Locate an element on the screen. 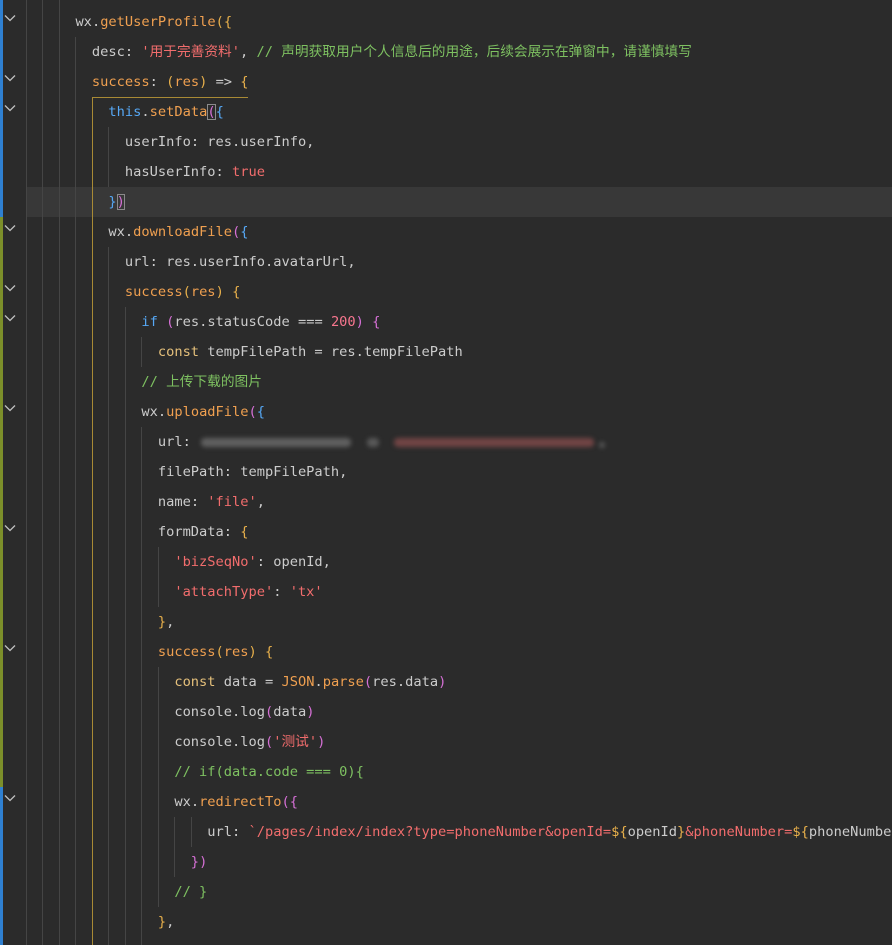 The width and height of the screenshot is (892, 945). code-line-content: url: res.userInfo.avatarUrl, is located at coordinates (459, 262).